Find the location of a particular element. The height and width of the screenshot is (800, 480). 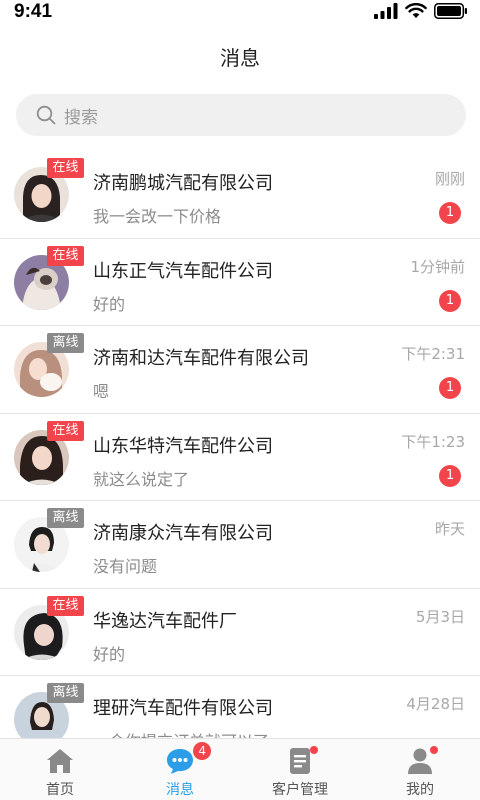

tab-label: 首页 is located at coordinates (60, 790).